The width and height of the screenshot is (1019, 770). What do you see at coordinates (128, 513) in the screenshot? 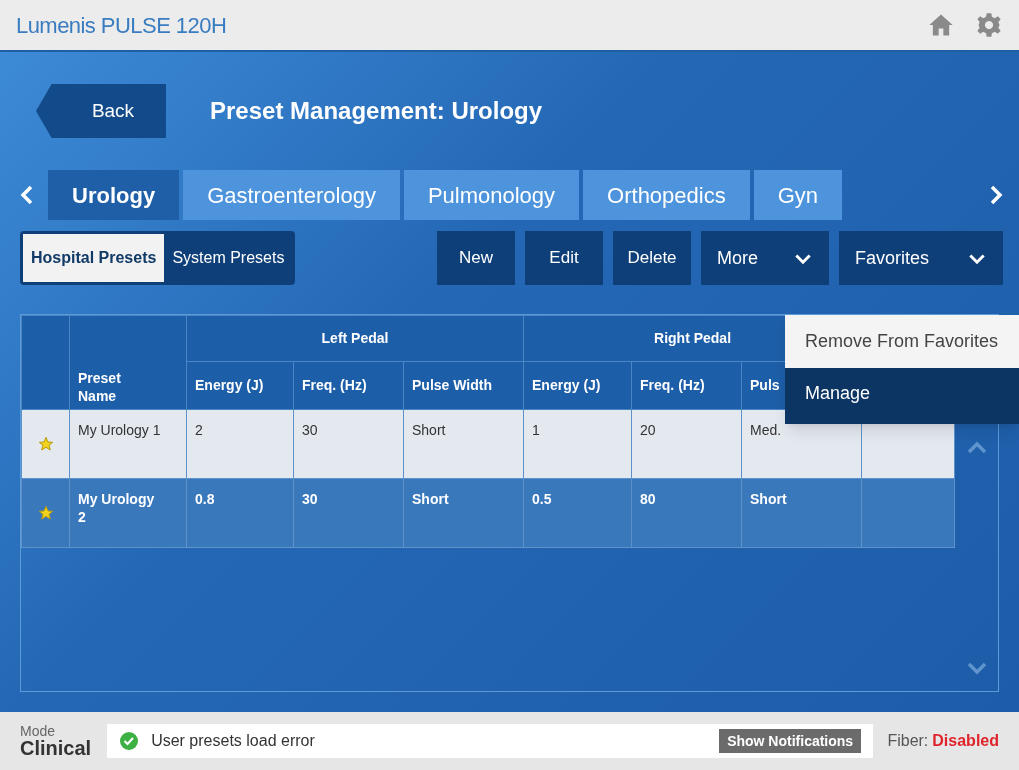
I see `table-cell: My Urology 2` at bounding box center [128, 513].